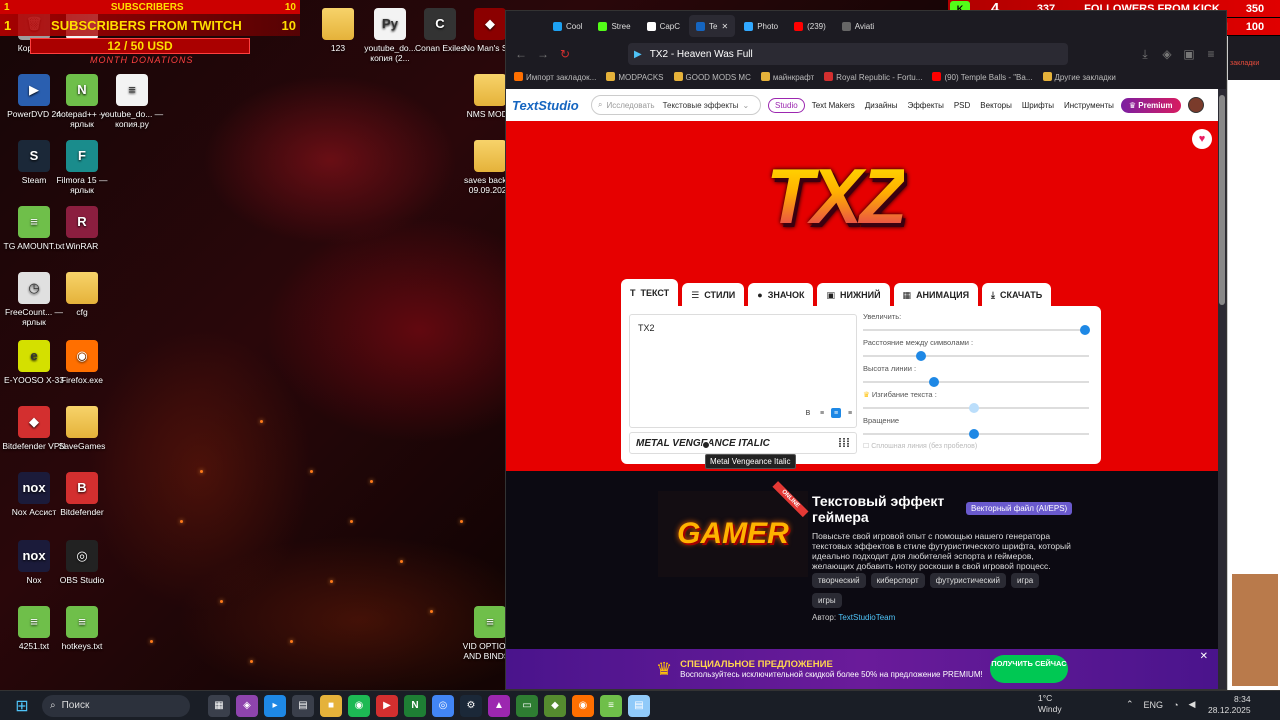 This screenshot has width=1280, height=720. I want to click on site-nav-item: Векторы, so click(996, 105).